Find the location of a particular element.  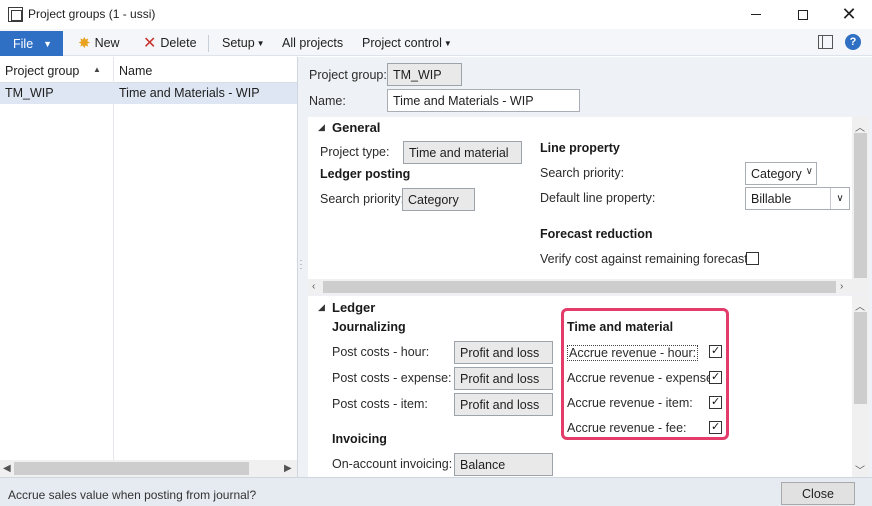

table-row: TM_WIP Time and Materials - WIP is located at coordinates (148, 93).